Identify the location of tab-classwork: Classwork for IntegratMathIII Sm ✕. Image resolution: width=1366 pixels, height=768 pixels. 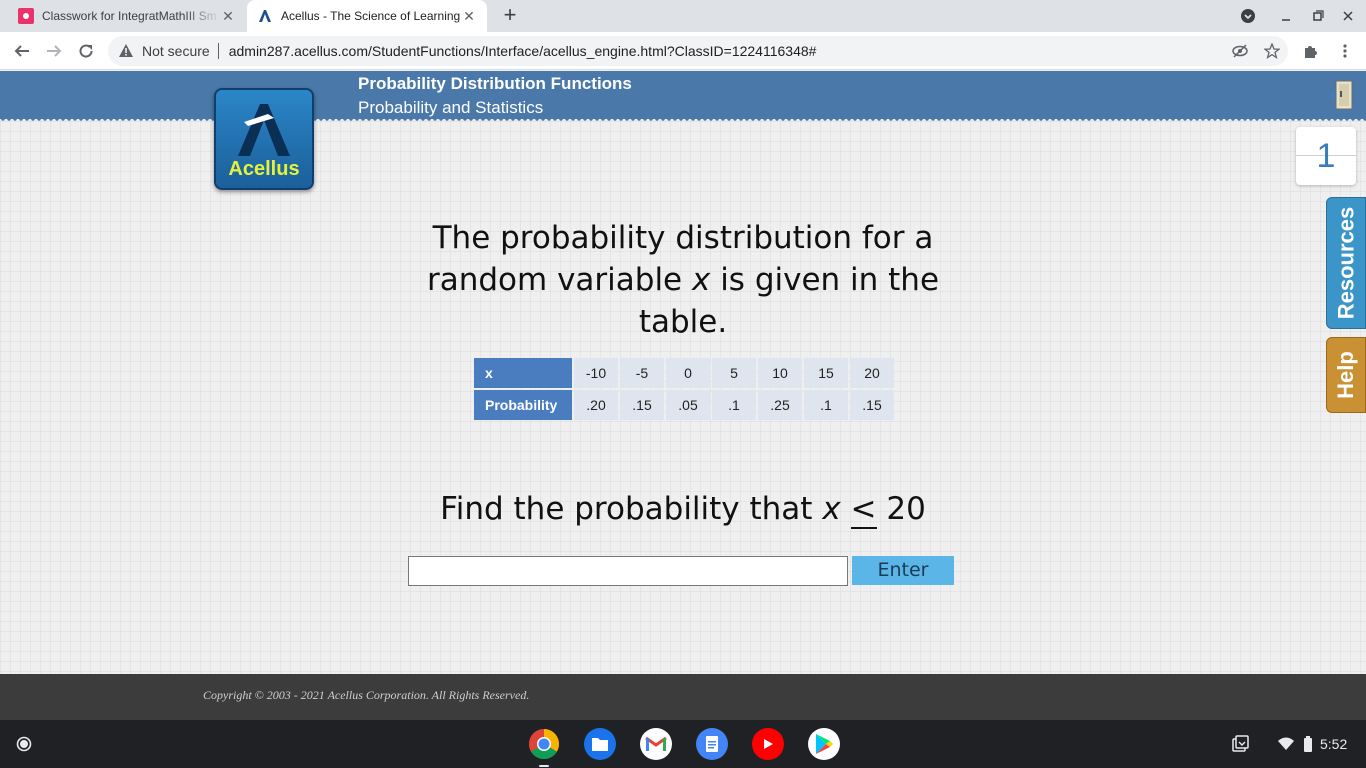
(127, 16).